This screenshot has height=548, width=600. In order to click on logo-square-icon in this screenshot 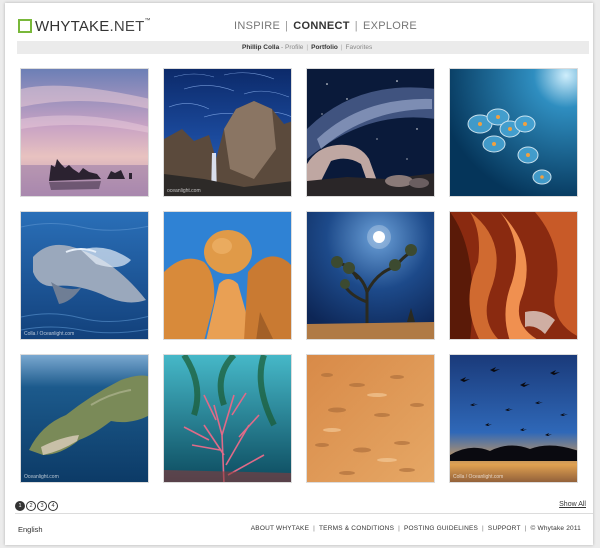, I will do `click(25, 26)`.